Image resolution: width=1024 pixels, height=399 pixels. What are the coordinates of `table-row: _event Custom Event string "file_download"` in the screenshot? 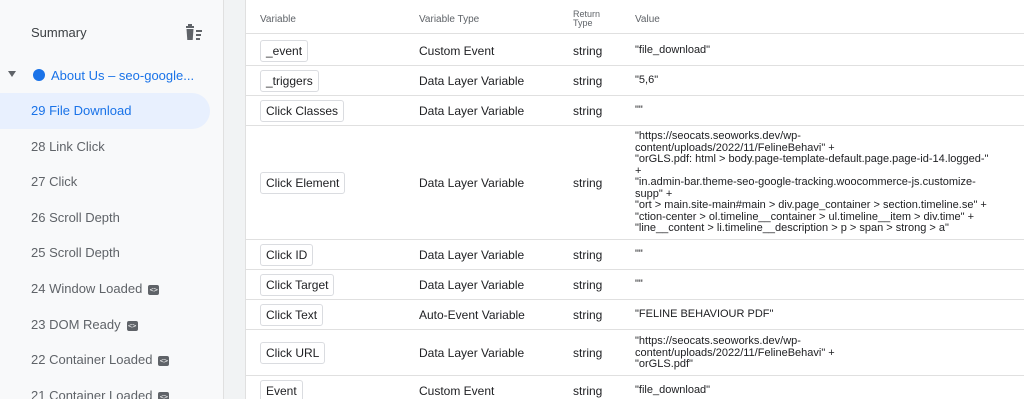 It's located at (635, 50).